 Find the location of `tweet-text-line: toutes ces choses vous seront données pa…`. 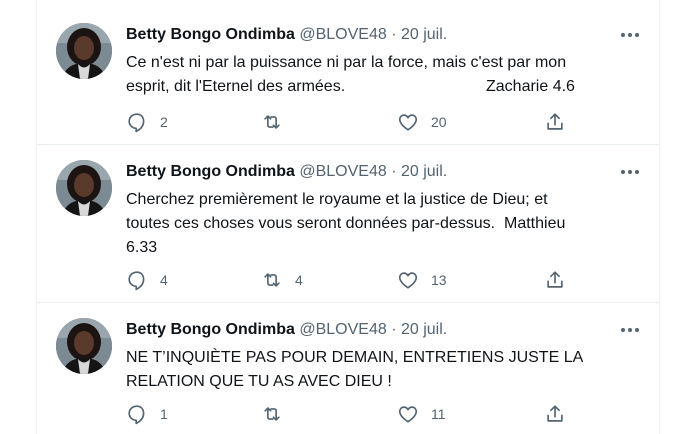

tweet-text-line: toutes ces choses vous seront données pa… is located at coordinates (346, 223).